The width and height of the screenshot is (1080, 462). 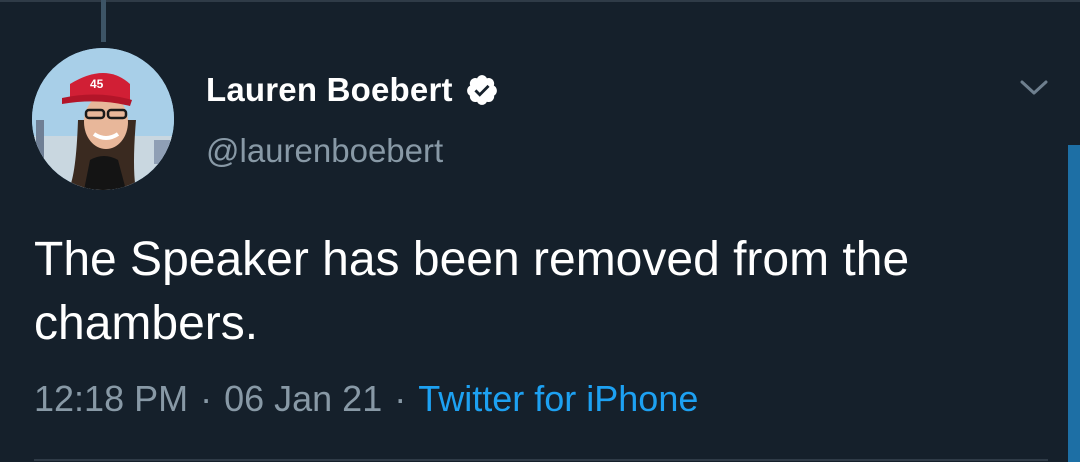 I want to click on display-name: Lauren Boebert, so click(x=329, y=90).